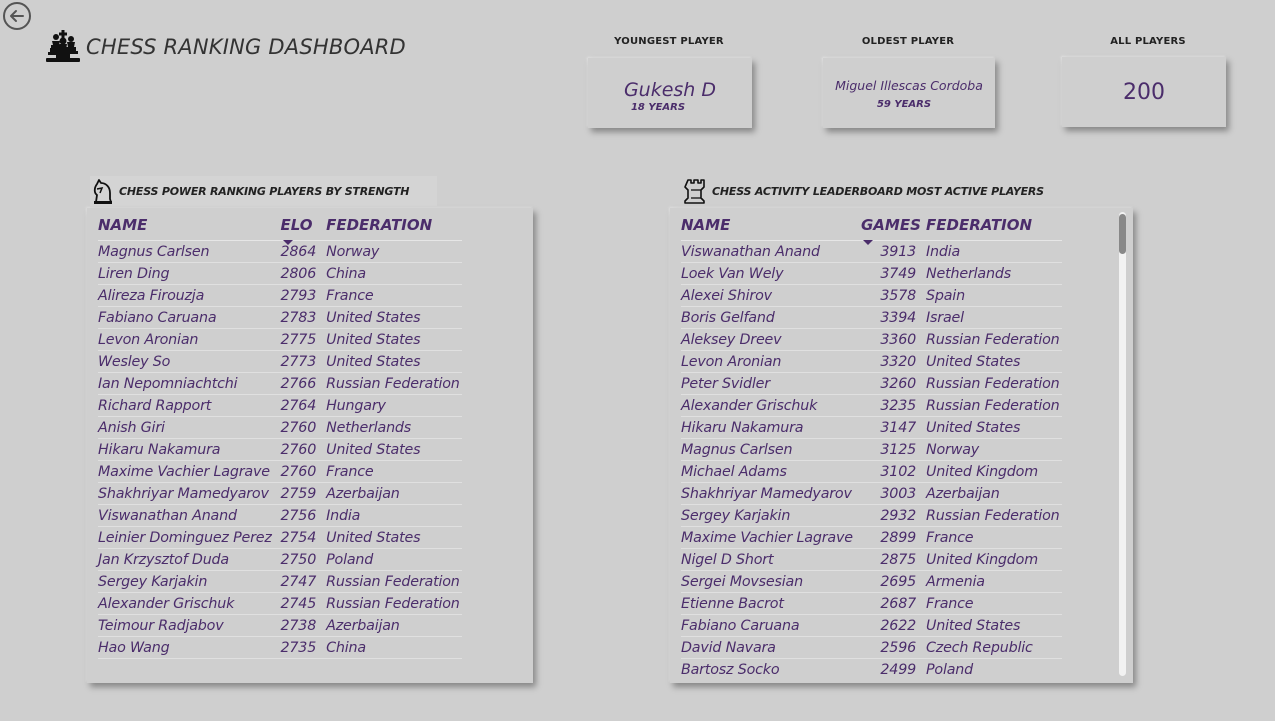 The image size is (1275, 721). Describe the element at coordinates (246, 47) in the screenshot. I see `page-title: CHESS RANKING DASHBOARD` at that location.